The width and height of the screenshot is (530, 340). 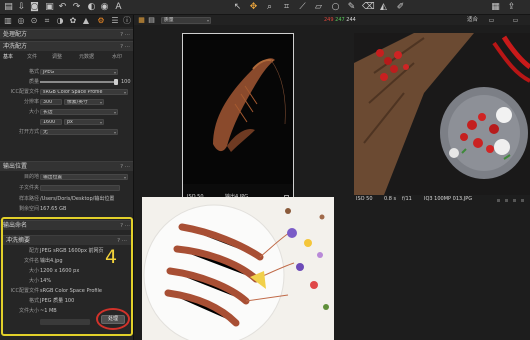 I want to click on undo-icon: ↶, so click(x=62, y=7).